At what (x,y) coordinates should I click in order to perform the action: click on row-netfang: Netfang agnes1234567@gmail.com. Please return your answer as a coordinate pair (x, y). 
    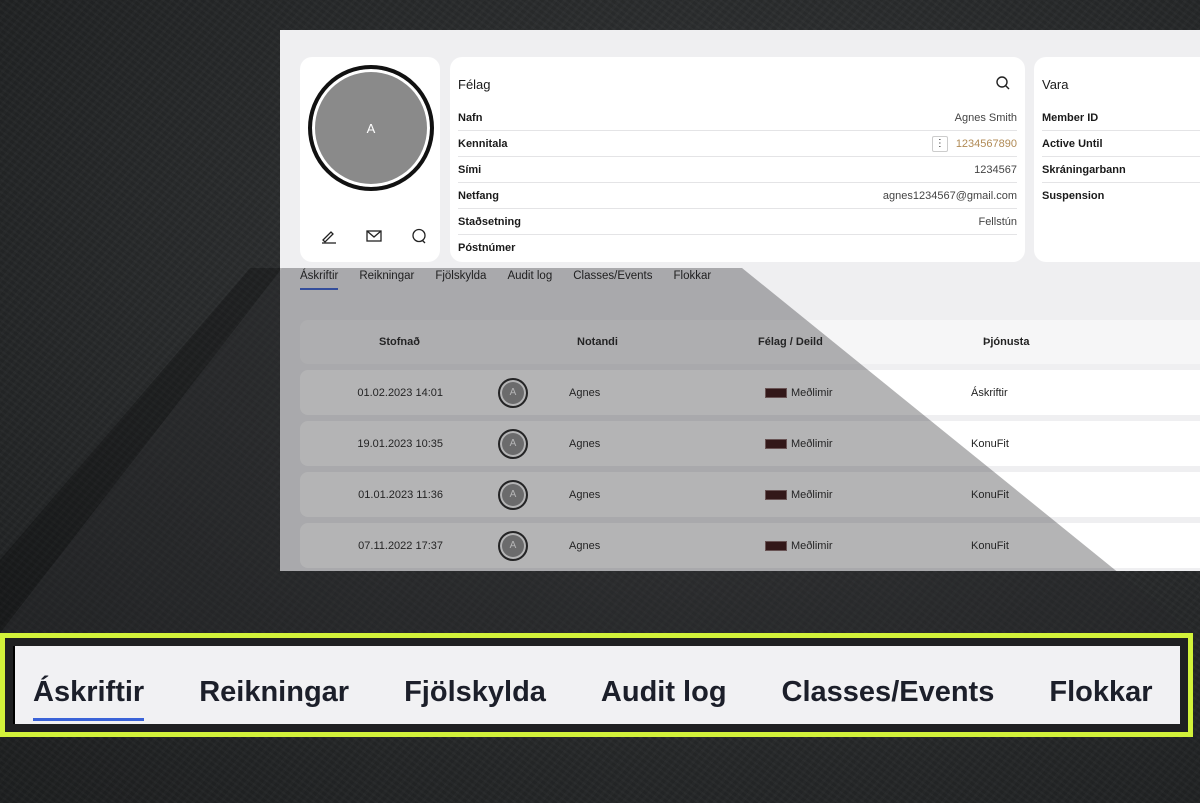
    Looking at the image, I should click on (737, 196).